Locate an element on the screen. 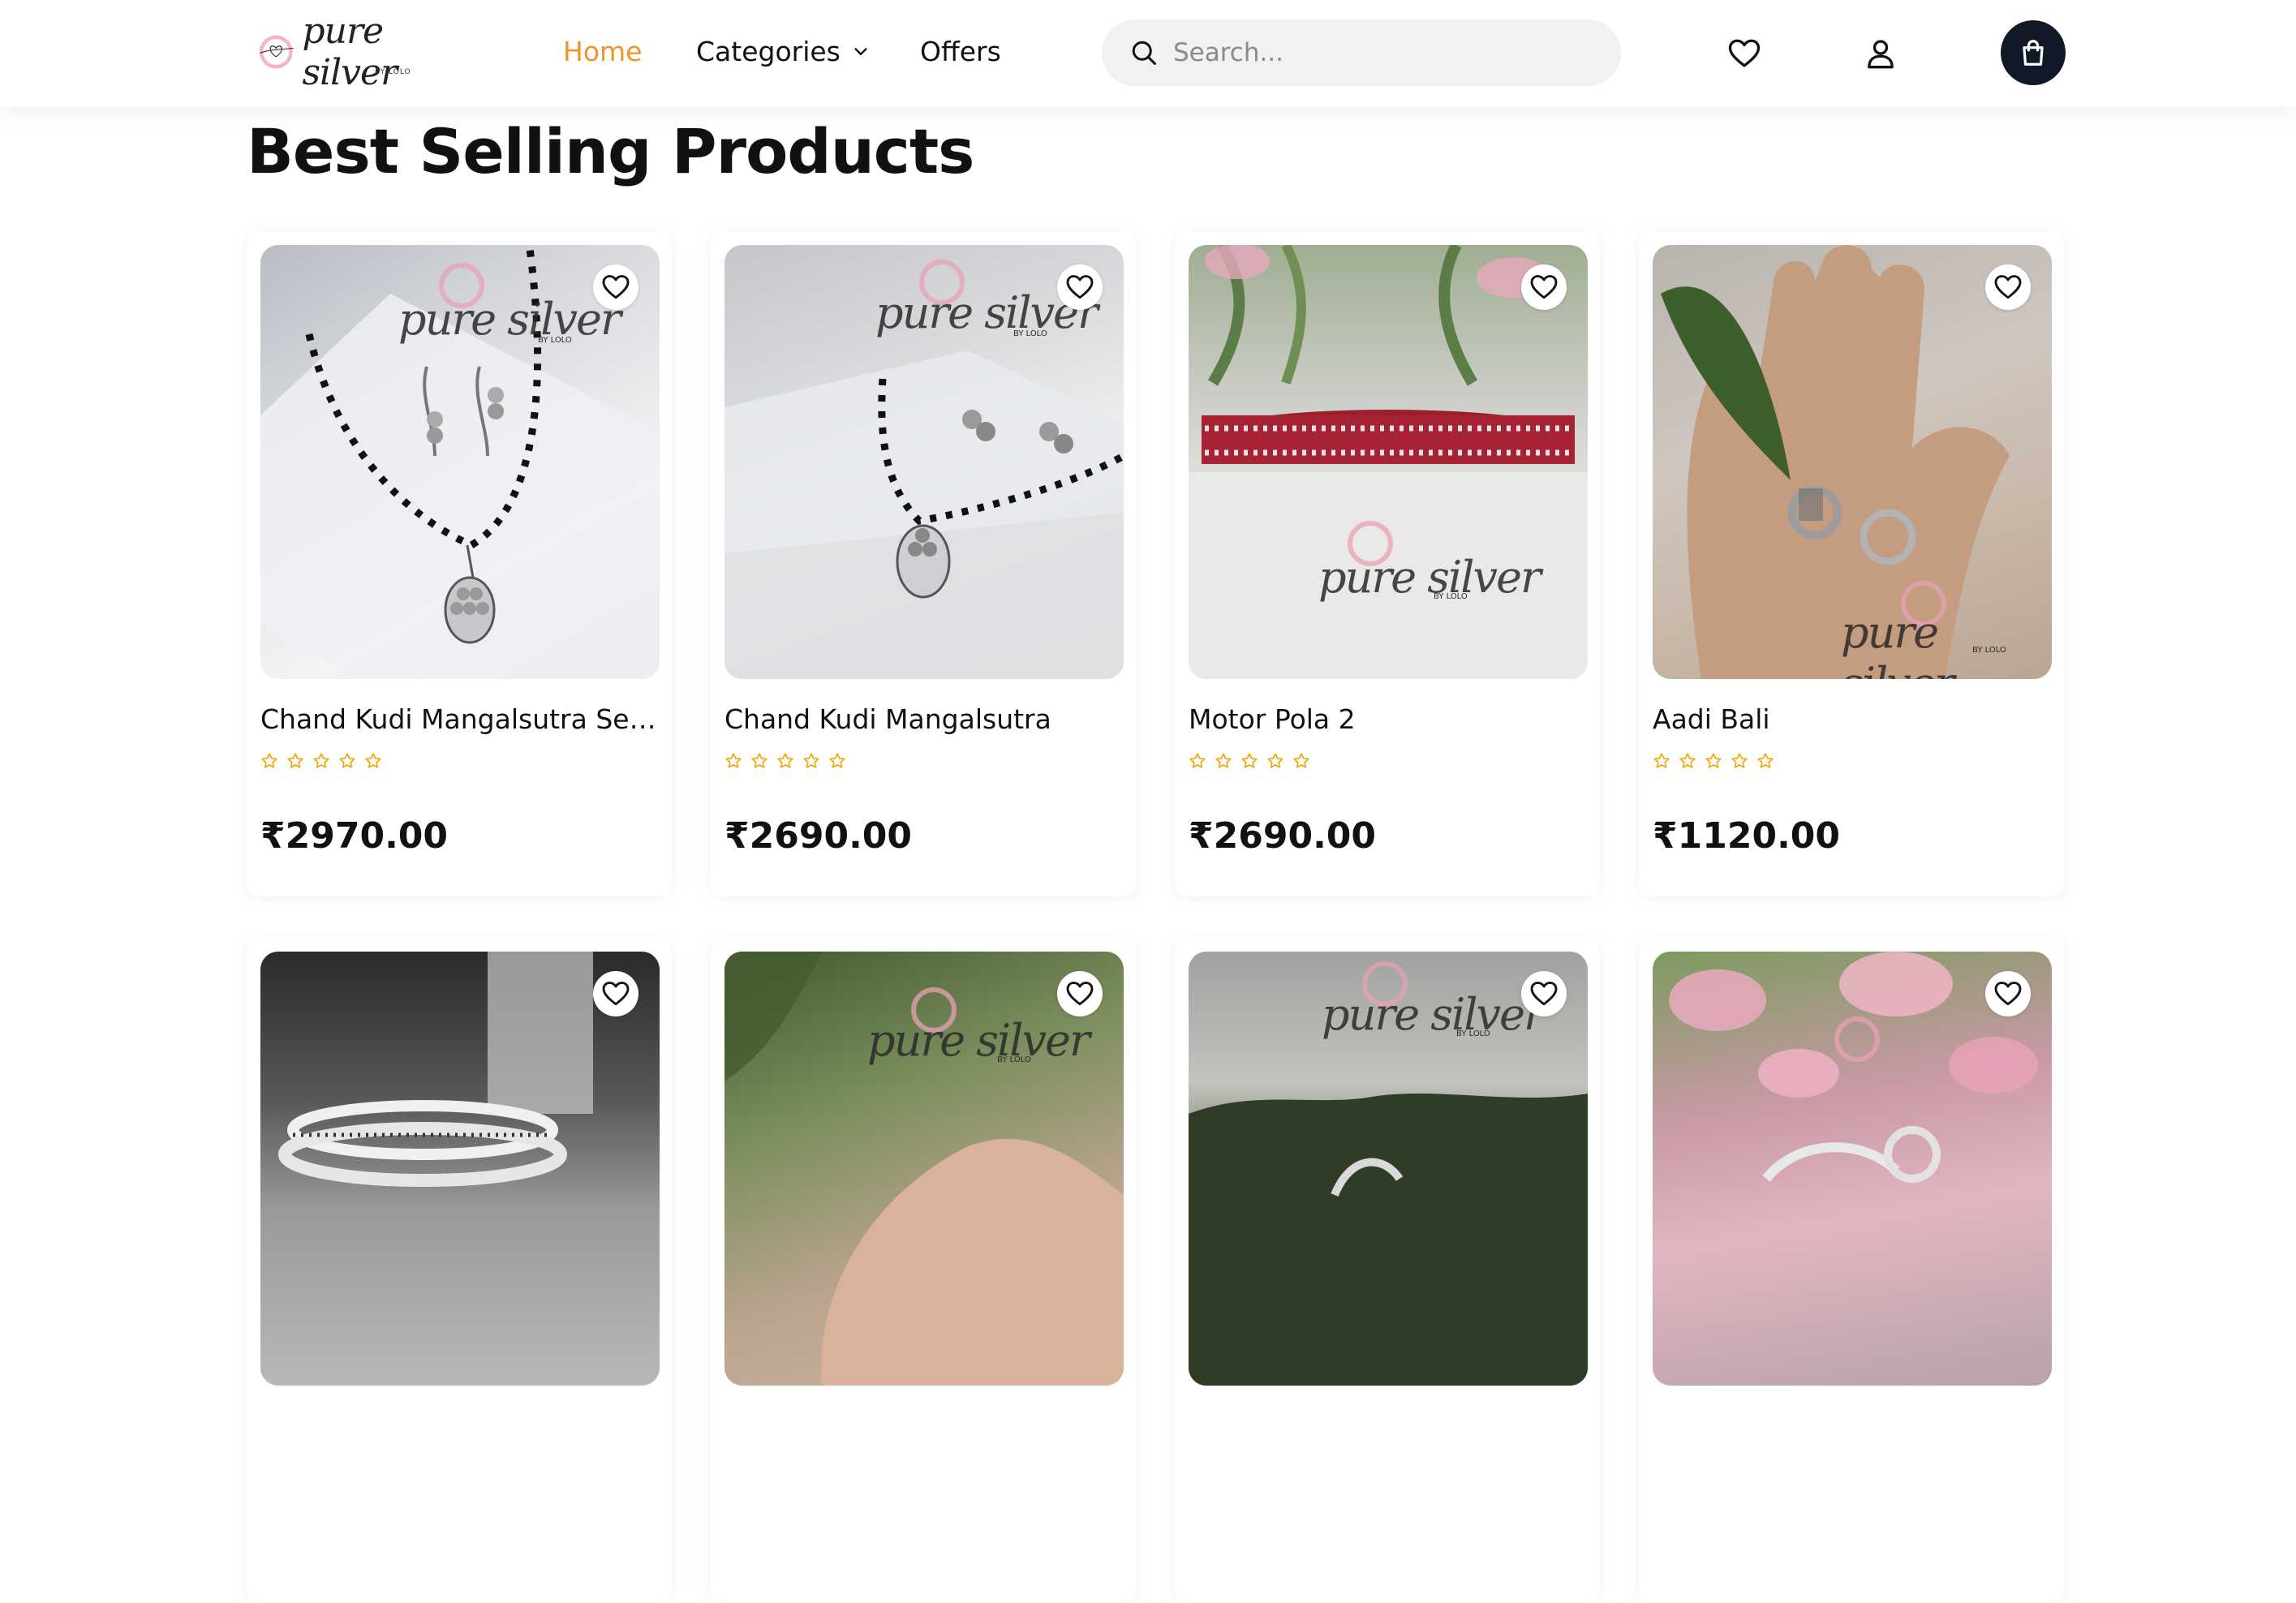 The image size is (2296, 1603). account-button is located at coordinates (1880, 53).